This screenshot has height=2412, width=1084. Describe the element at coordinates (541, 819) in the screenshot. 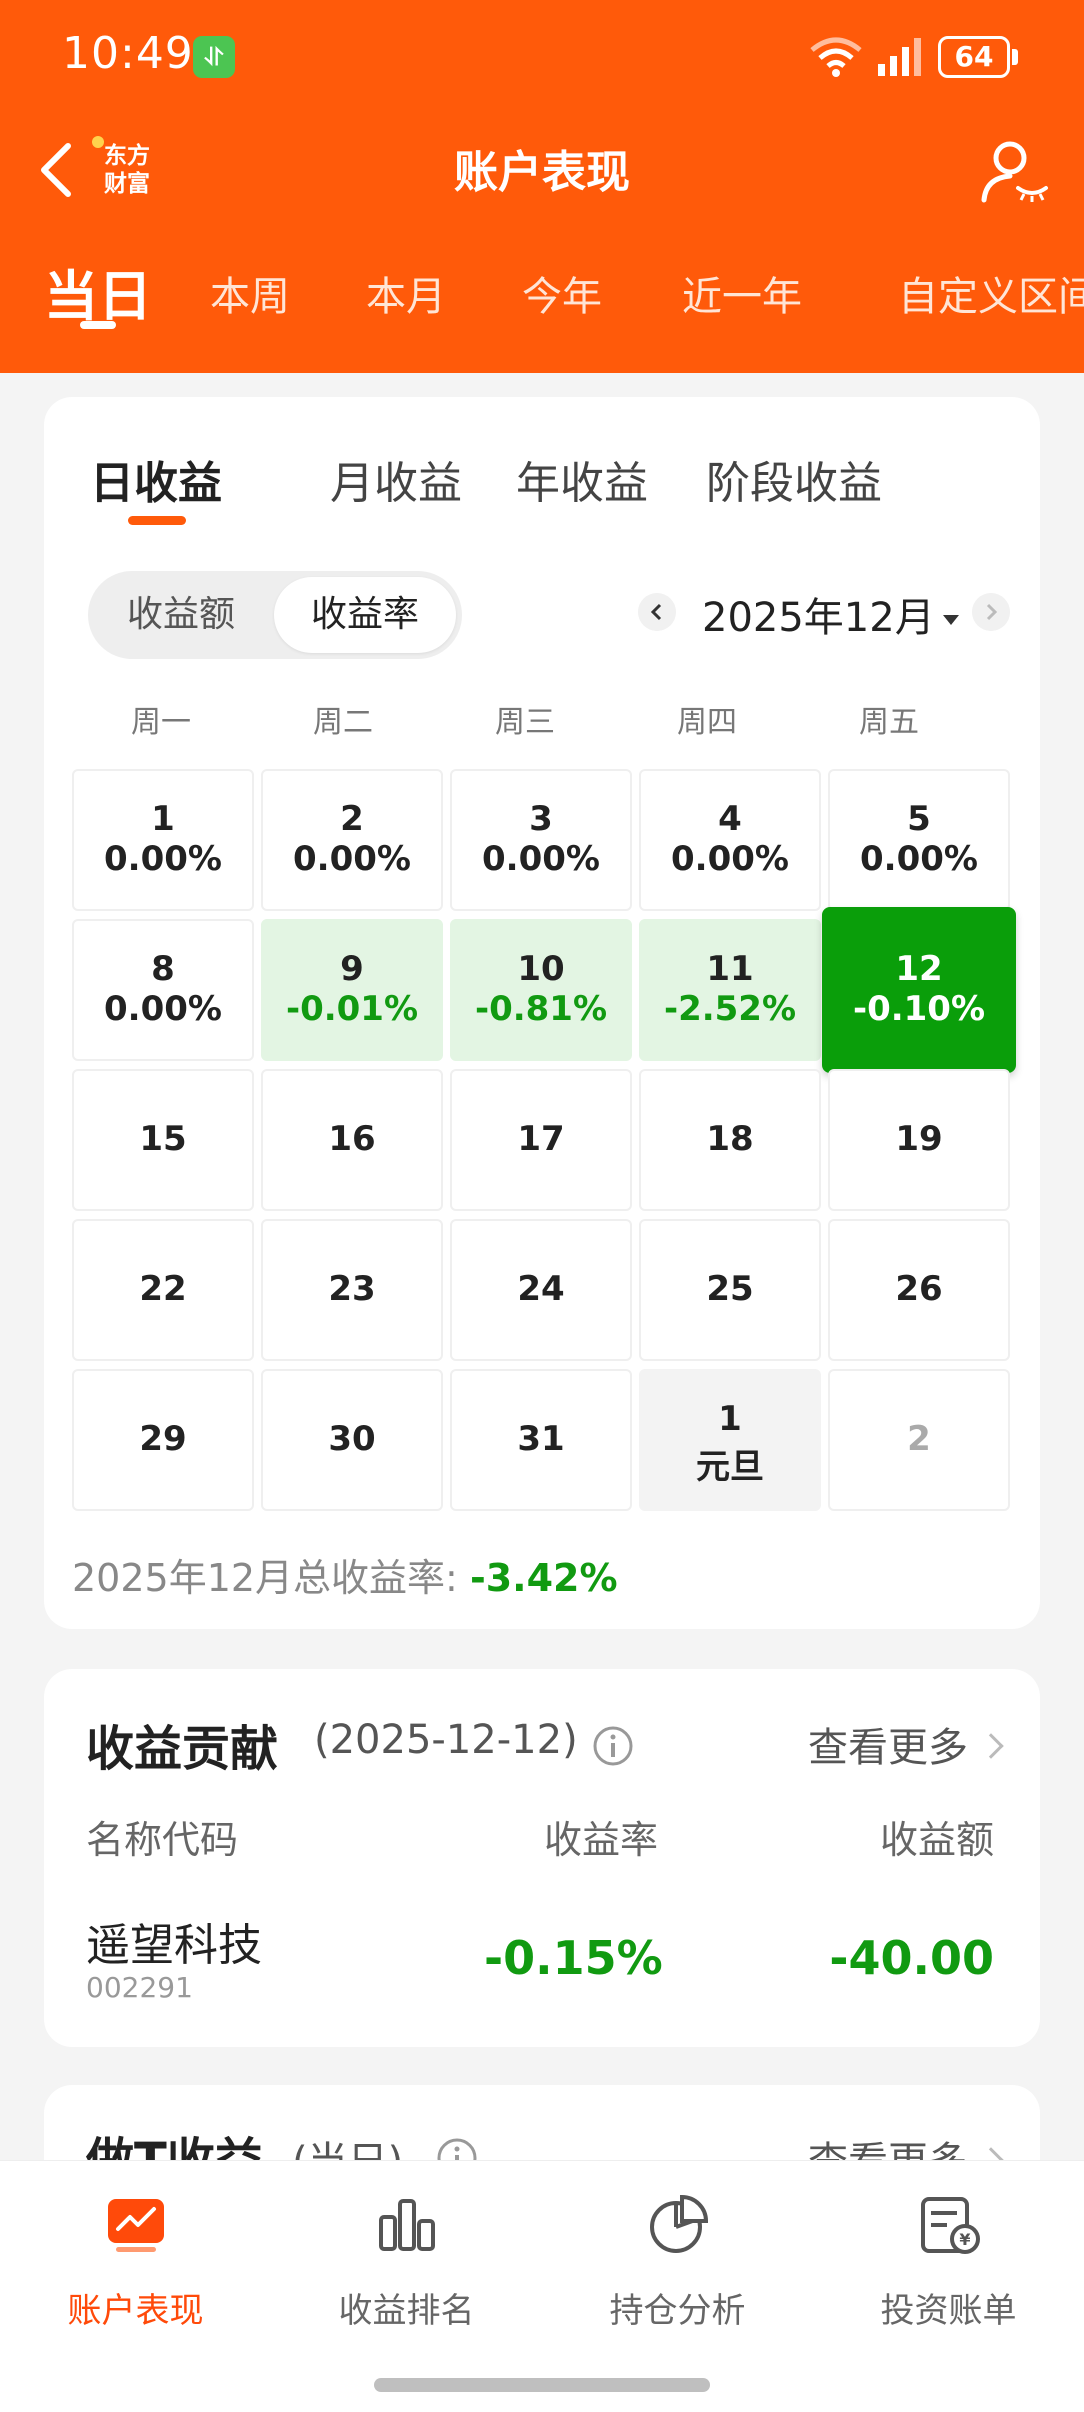

I see `day-number: 3` at that location.